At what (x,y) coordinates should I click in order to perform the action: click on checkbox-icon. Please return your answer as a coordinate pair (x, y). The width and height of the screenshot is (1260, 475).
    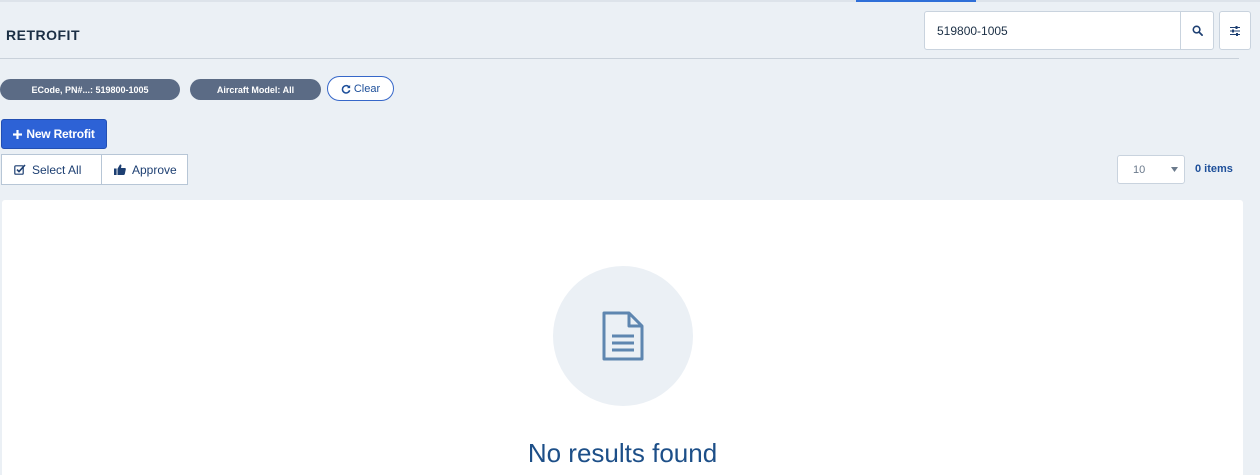
    Looking at the image, I should click on (20, 169).